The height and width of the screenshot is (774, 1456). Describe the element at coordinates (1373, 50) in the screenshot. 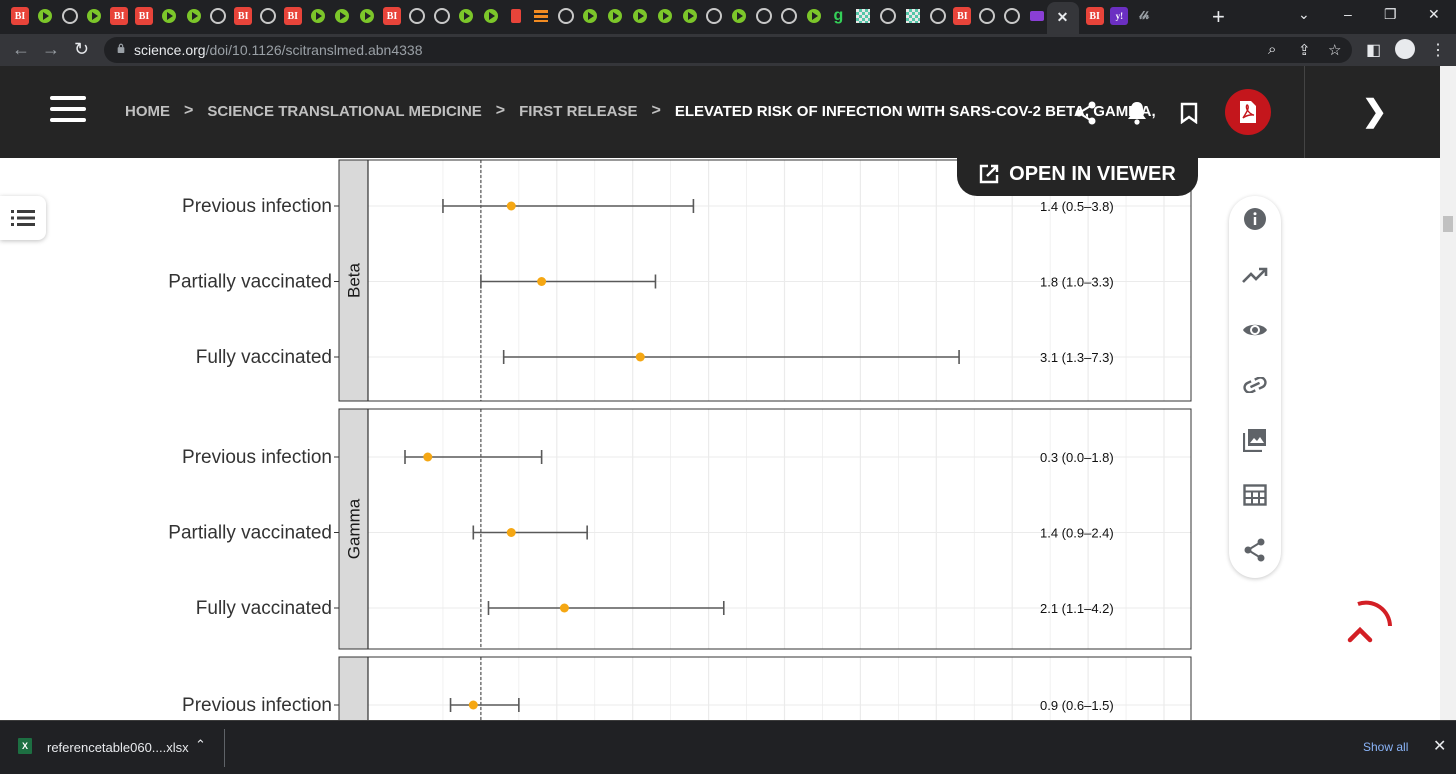

I see `sidebar-icon: ◧` at that location.